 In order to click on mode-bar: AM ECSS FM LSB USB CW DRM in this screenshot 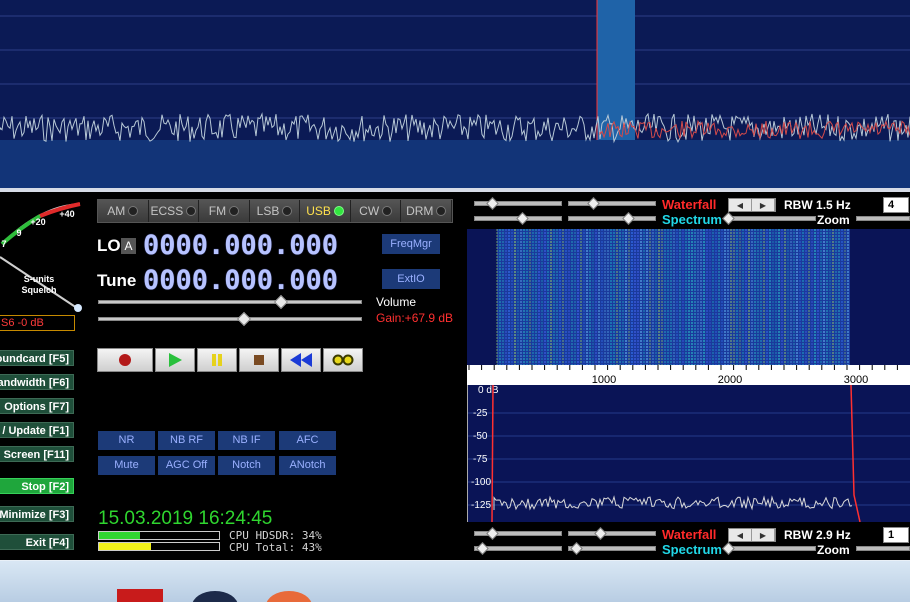, I will do `click(275, 211)`.